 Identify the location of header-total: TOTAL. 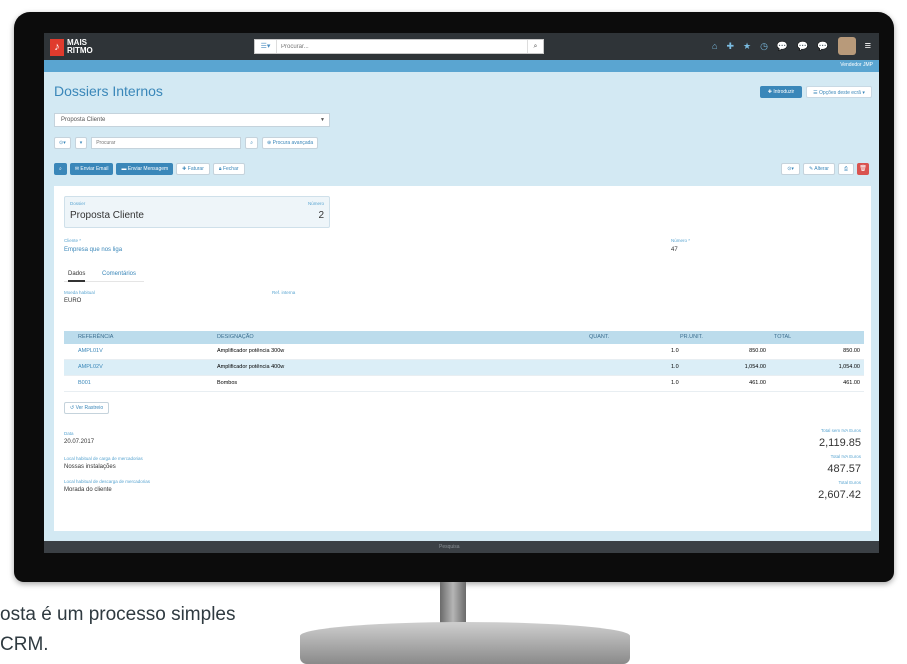
(782, 337).